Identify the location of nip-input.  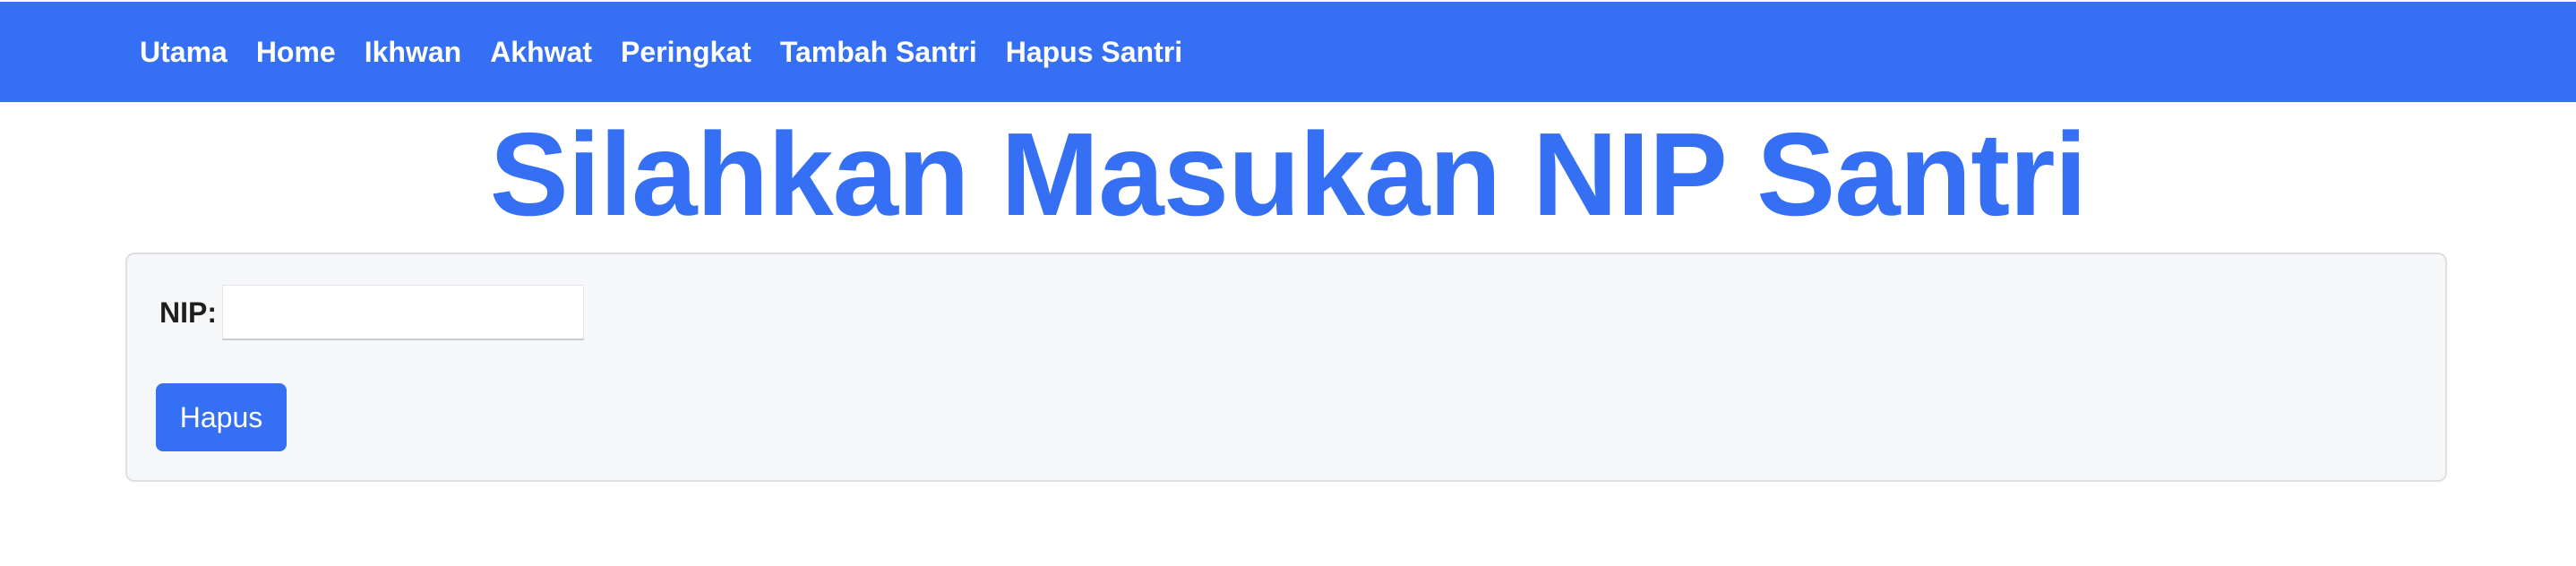
(403, 312).